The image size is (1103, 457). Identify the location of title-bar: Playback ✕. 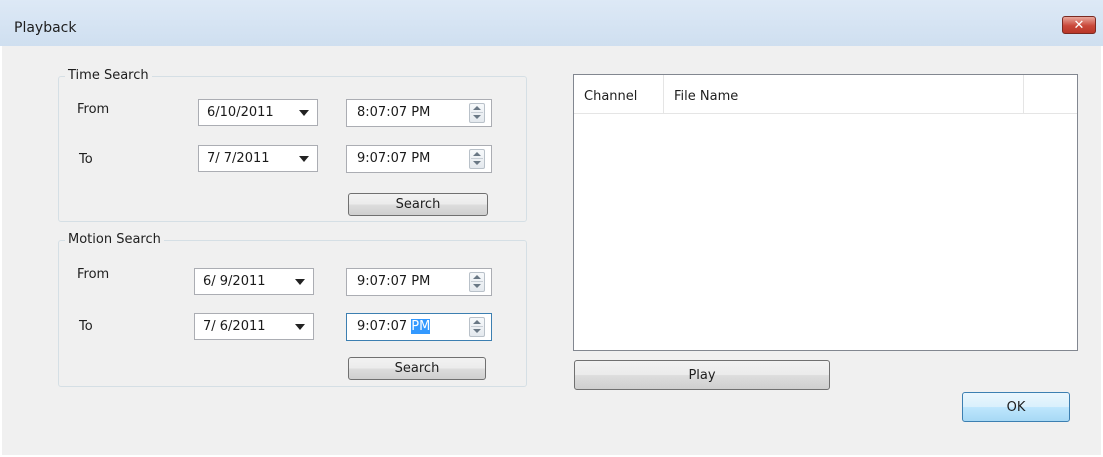
(551, 23).